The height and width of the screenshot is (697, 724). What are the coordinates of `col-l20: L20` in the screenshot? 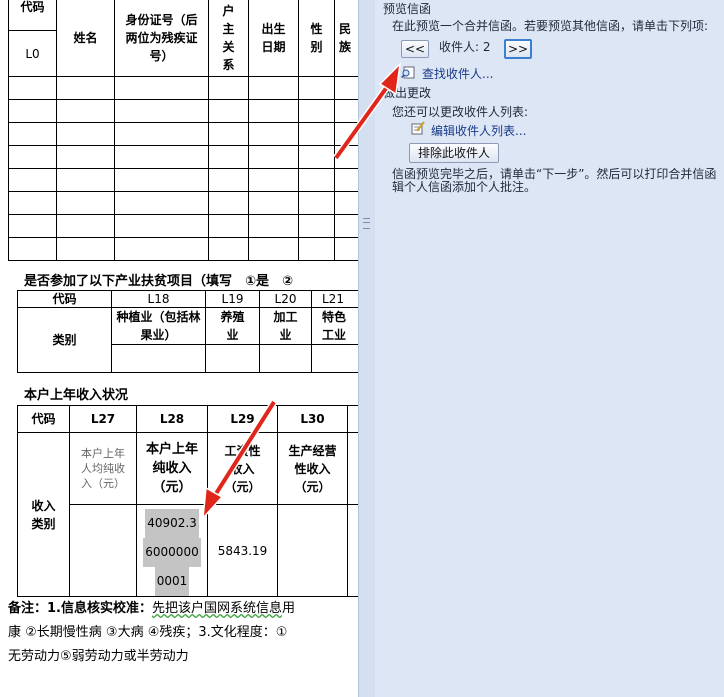 It's located at (285, 299).